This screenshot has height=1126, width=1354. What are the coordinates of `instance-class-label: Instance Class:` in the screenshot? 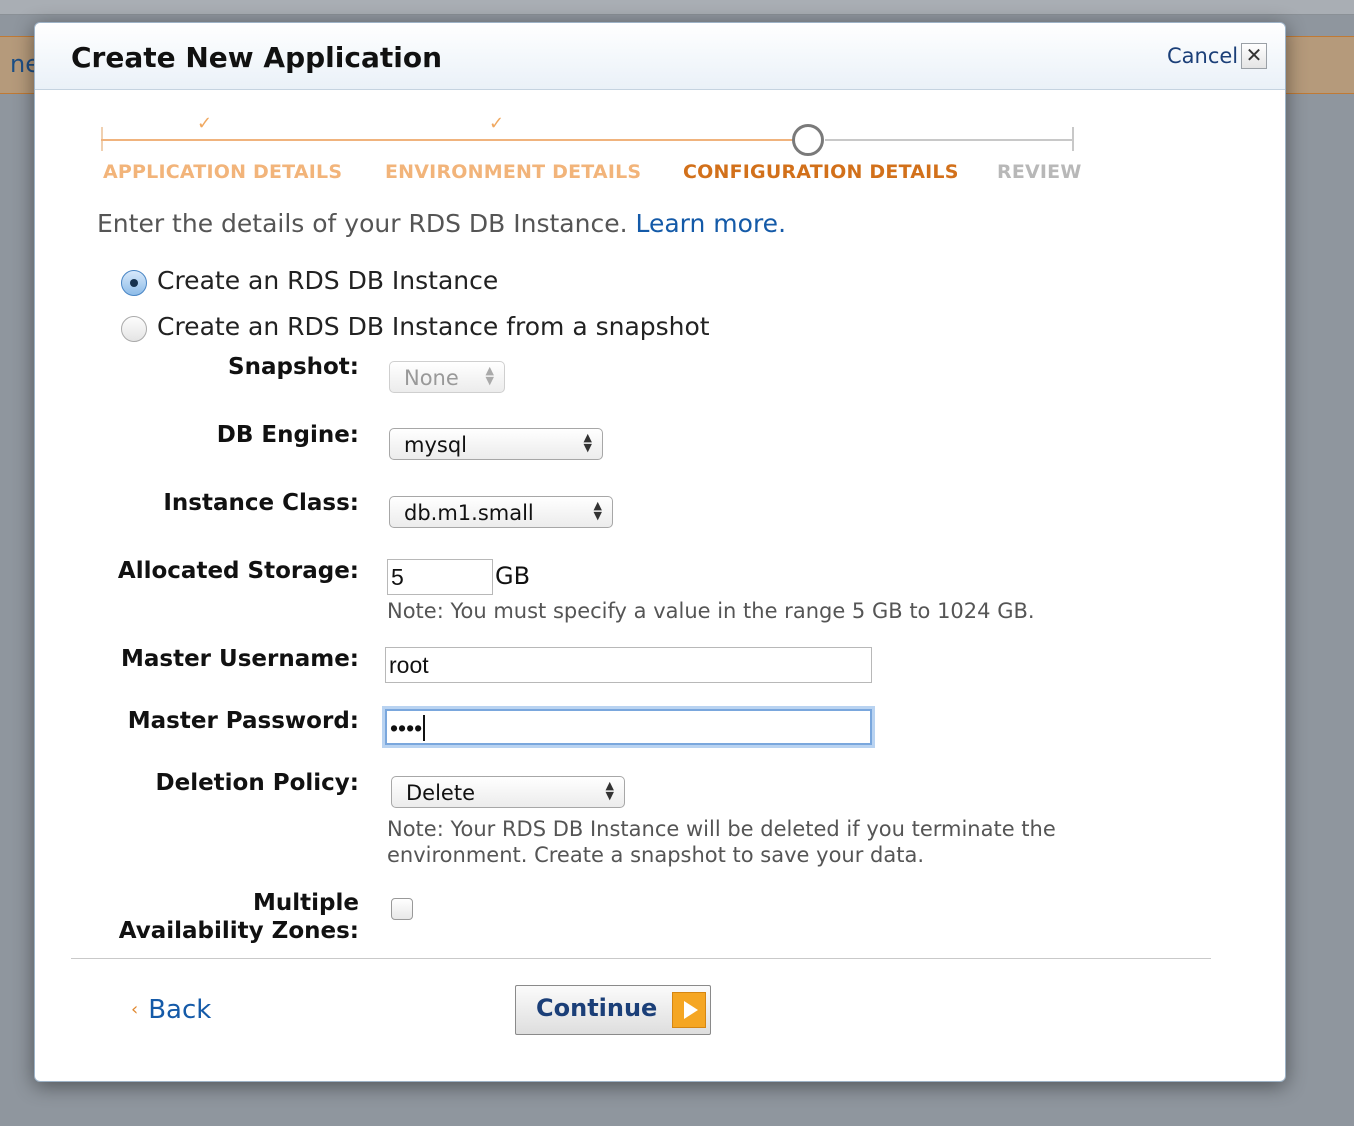 It's located at (261, 503).